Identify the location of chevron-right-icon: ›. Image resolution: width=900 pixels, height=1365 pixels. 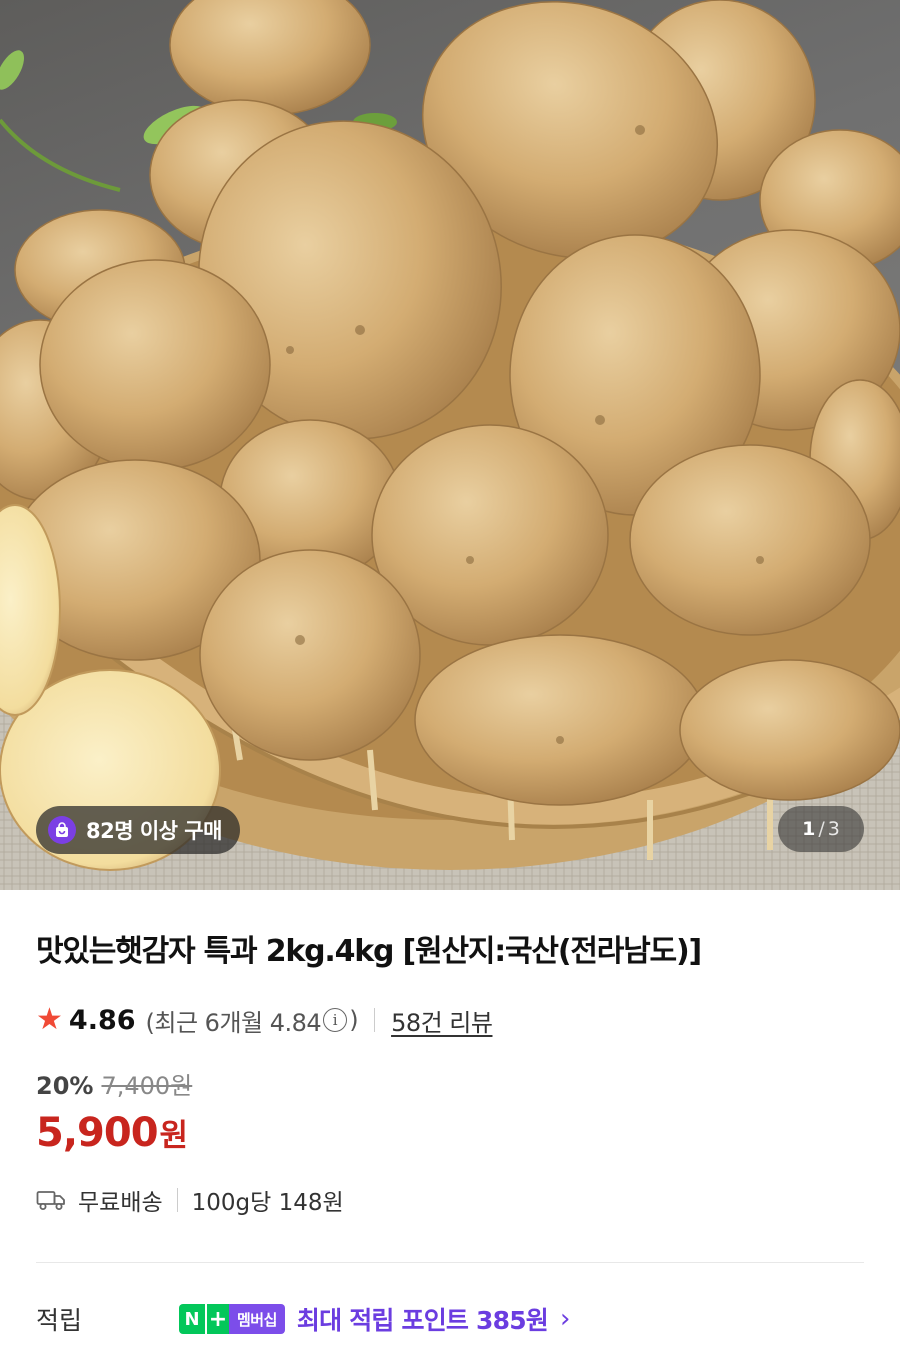
(565, 1319).